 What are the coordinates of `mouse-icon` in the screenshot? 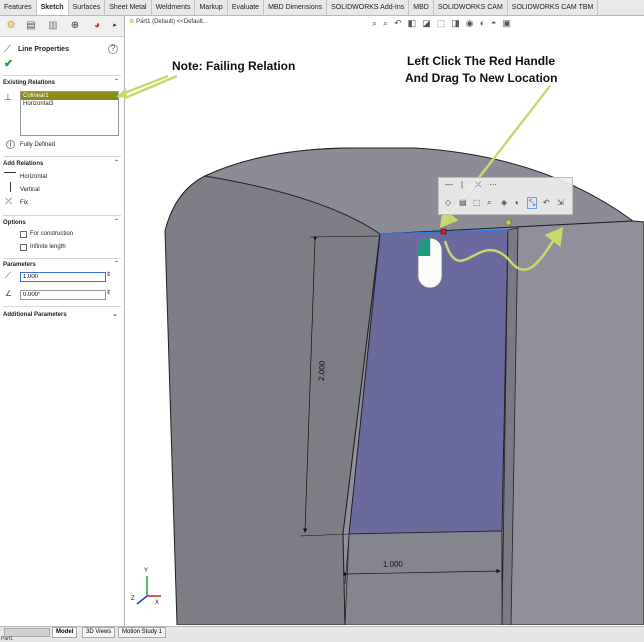 It's located at (430, 263).